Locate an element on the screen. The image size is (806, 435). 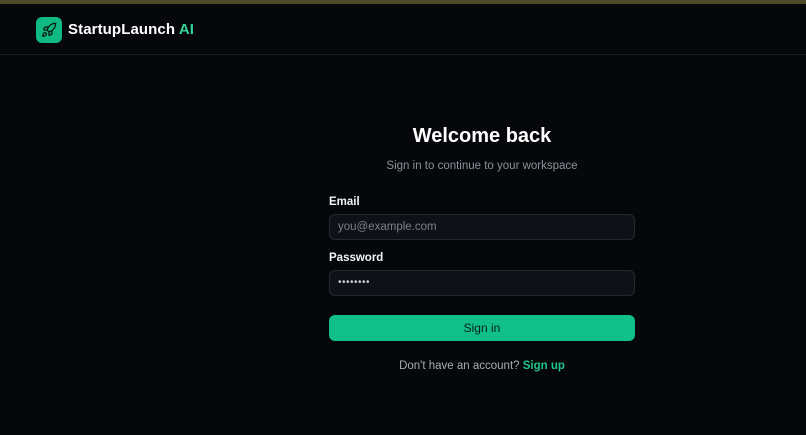
rocket-icon is located at coordinates (49, 29).